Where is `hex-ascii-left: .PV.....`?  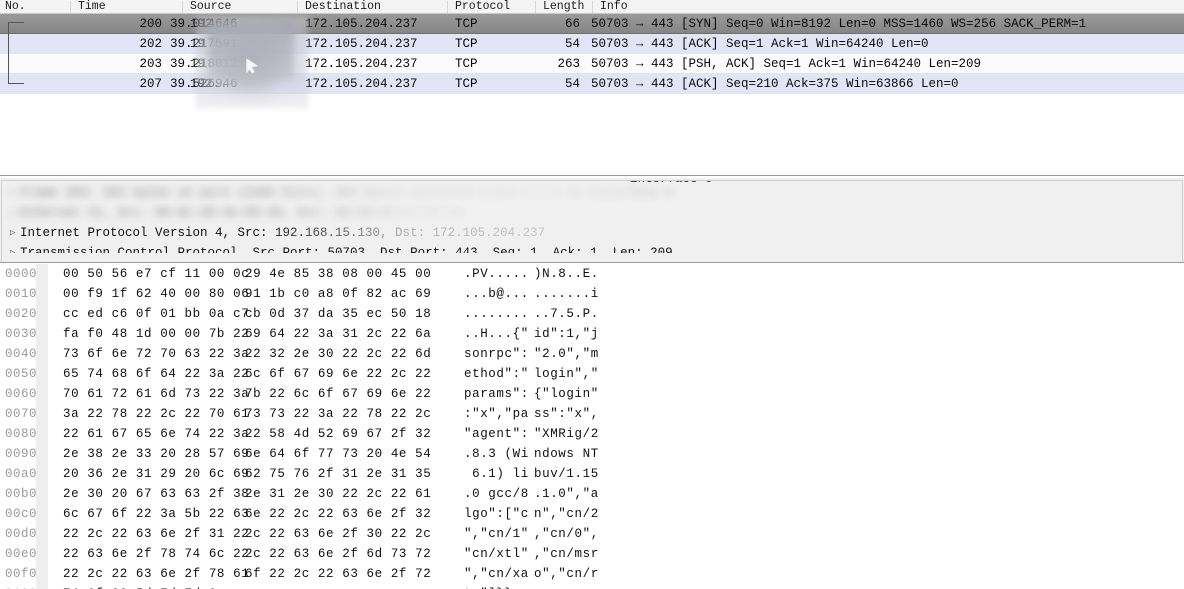
hex-ascii-left: .PV..... is located at coordinates (496, 274).